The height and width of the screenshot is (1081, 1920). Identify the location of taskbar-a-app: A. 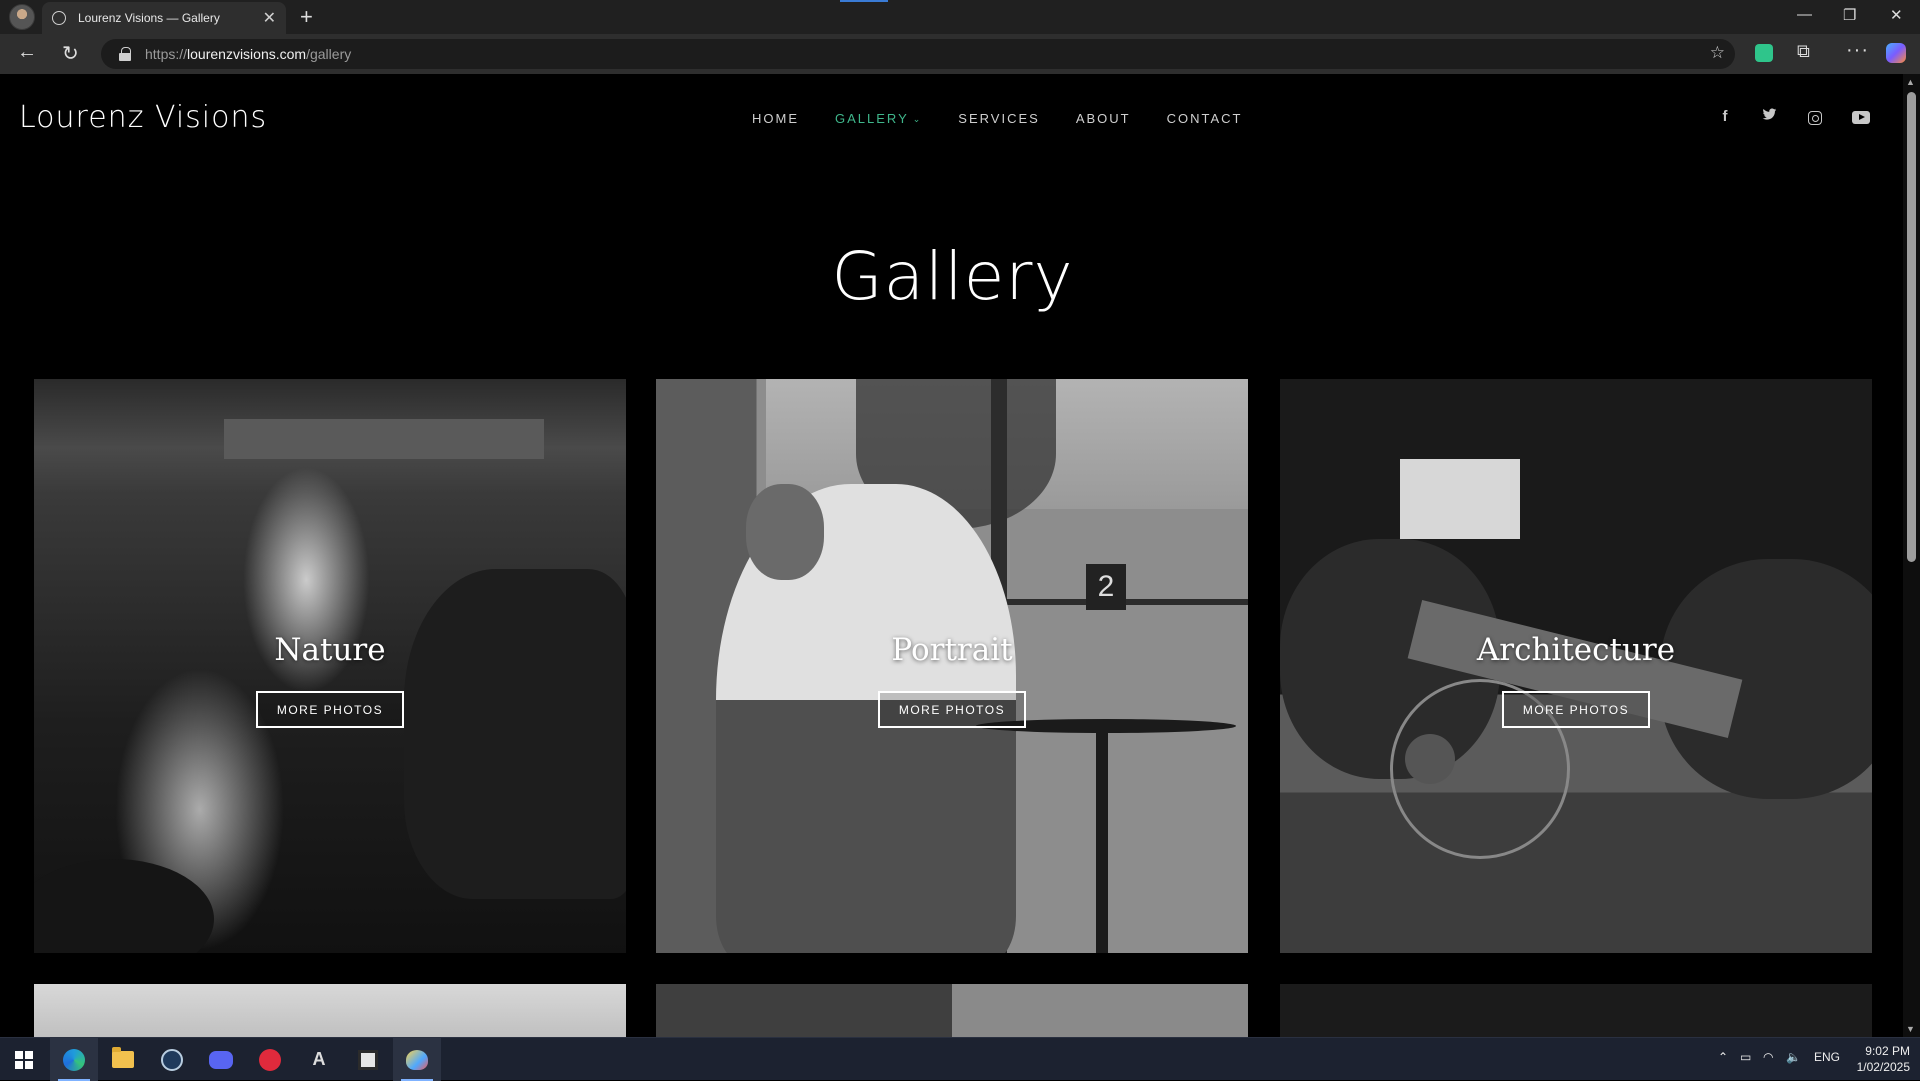
(319, 1059).